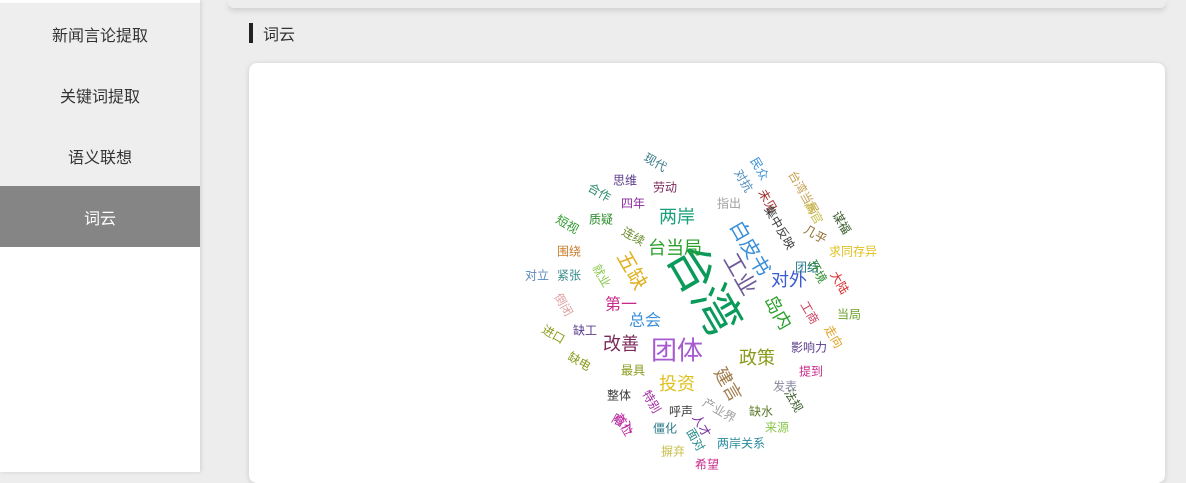  Describe the element at coordinates (697, 4) in the screenshot. I see `top-panel-edge` at that location.